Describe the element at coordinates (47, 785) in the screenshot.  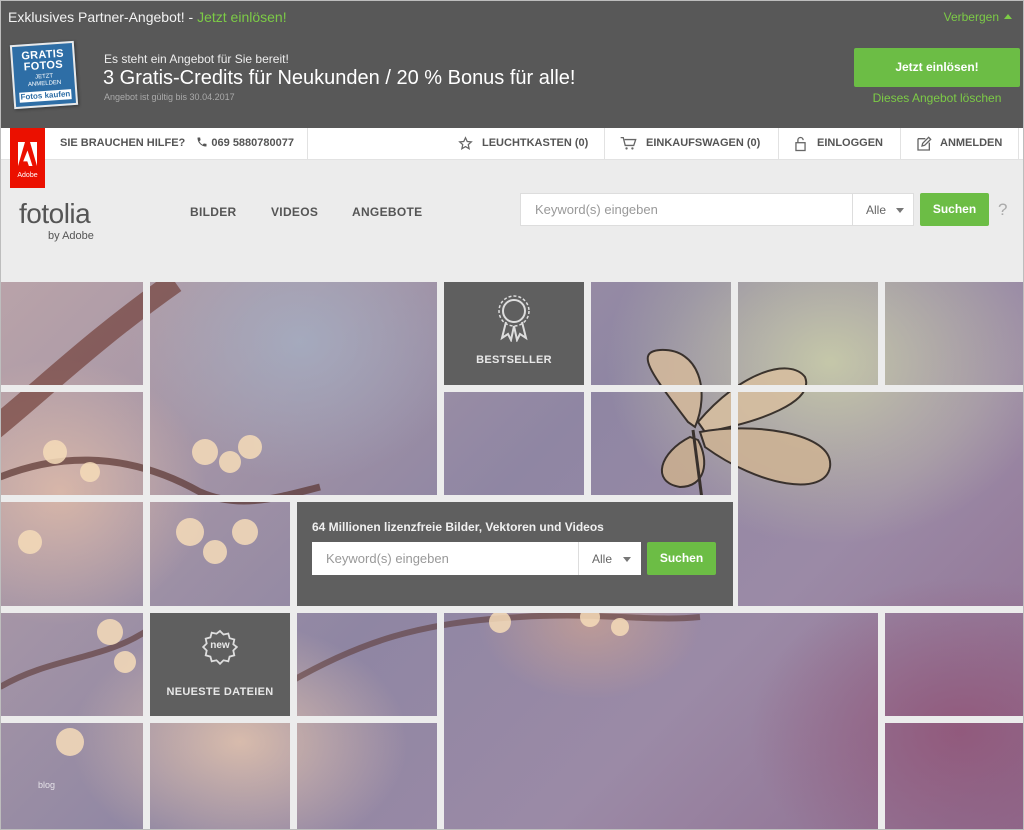
I see `watermark-text: blog` at that location.